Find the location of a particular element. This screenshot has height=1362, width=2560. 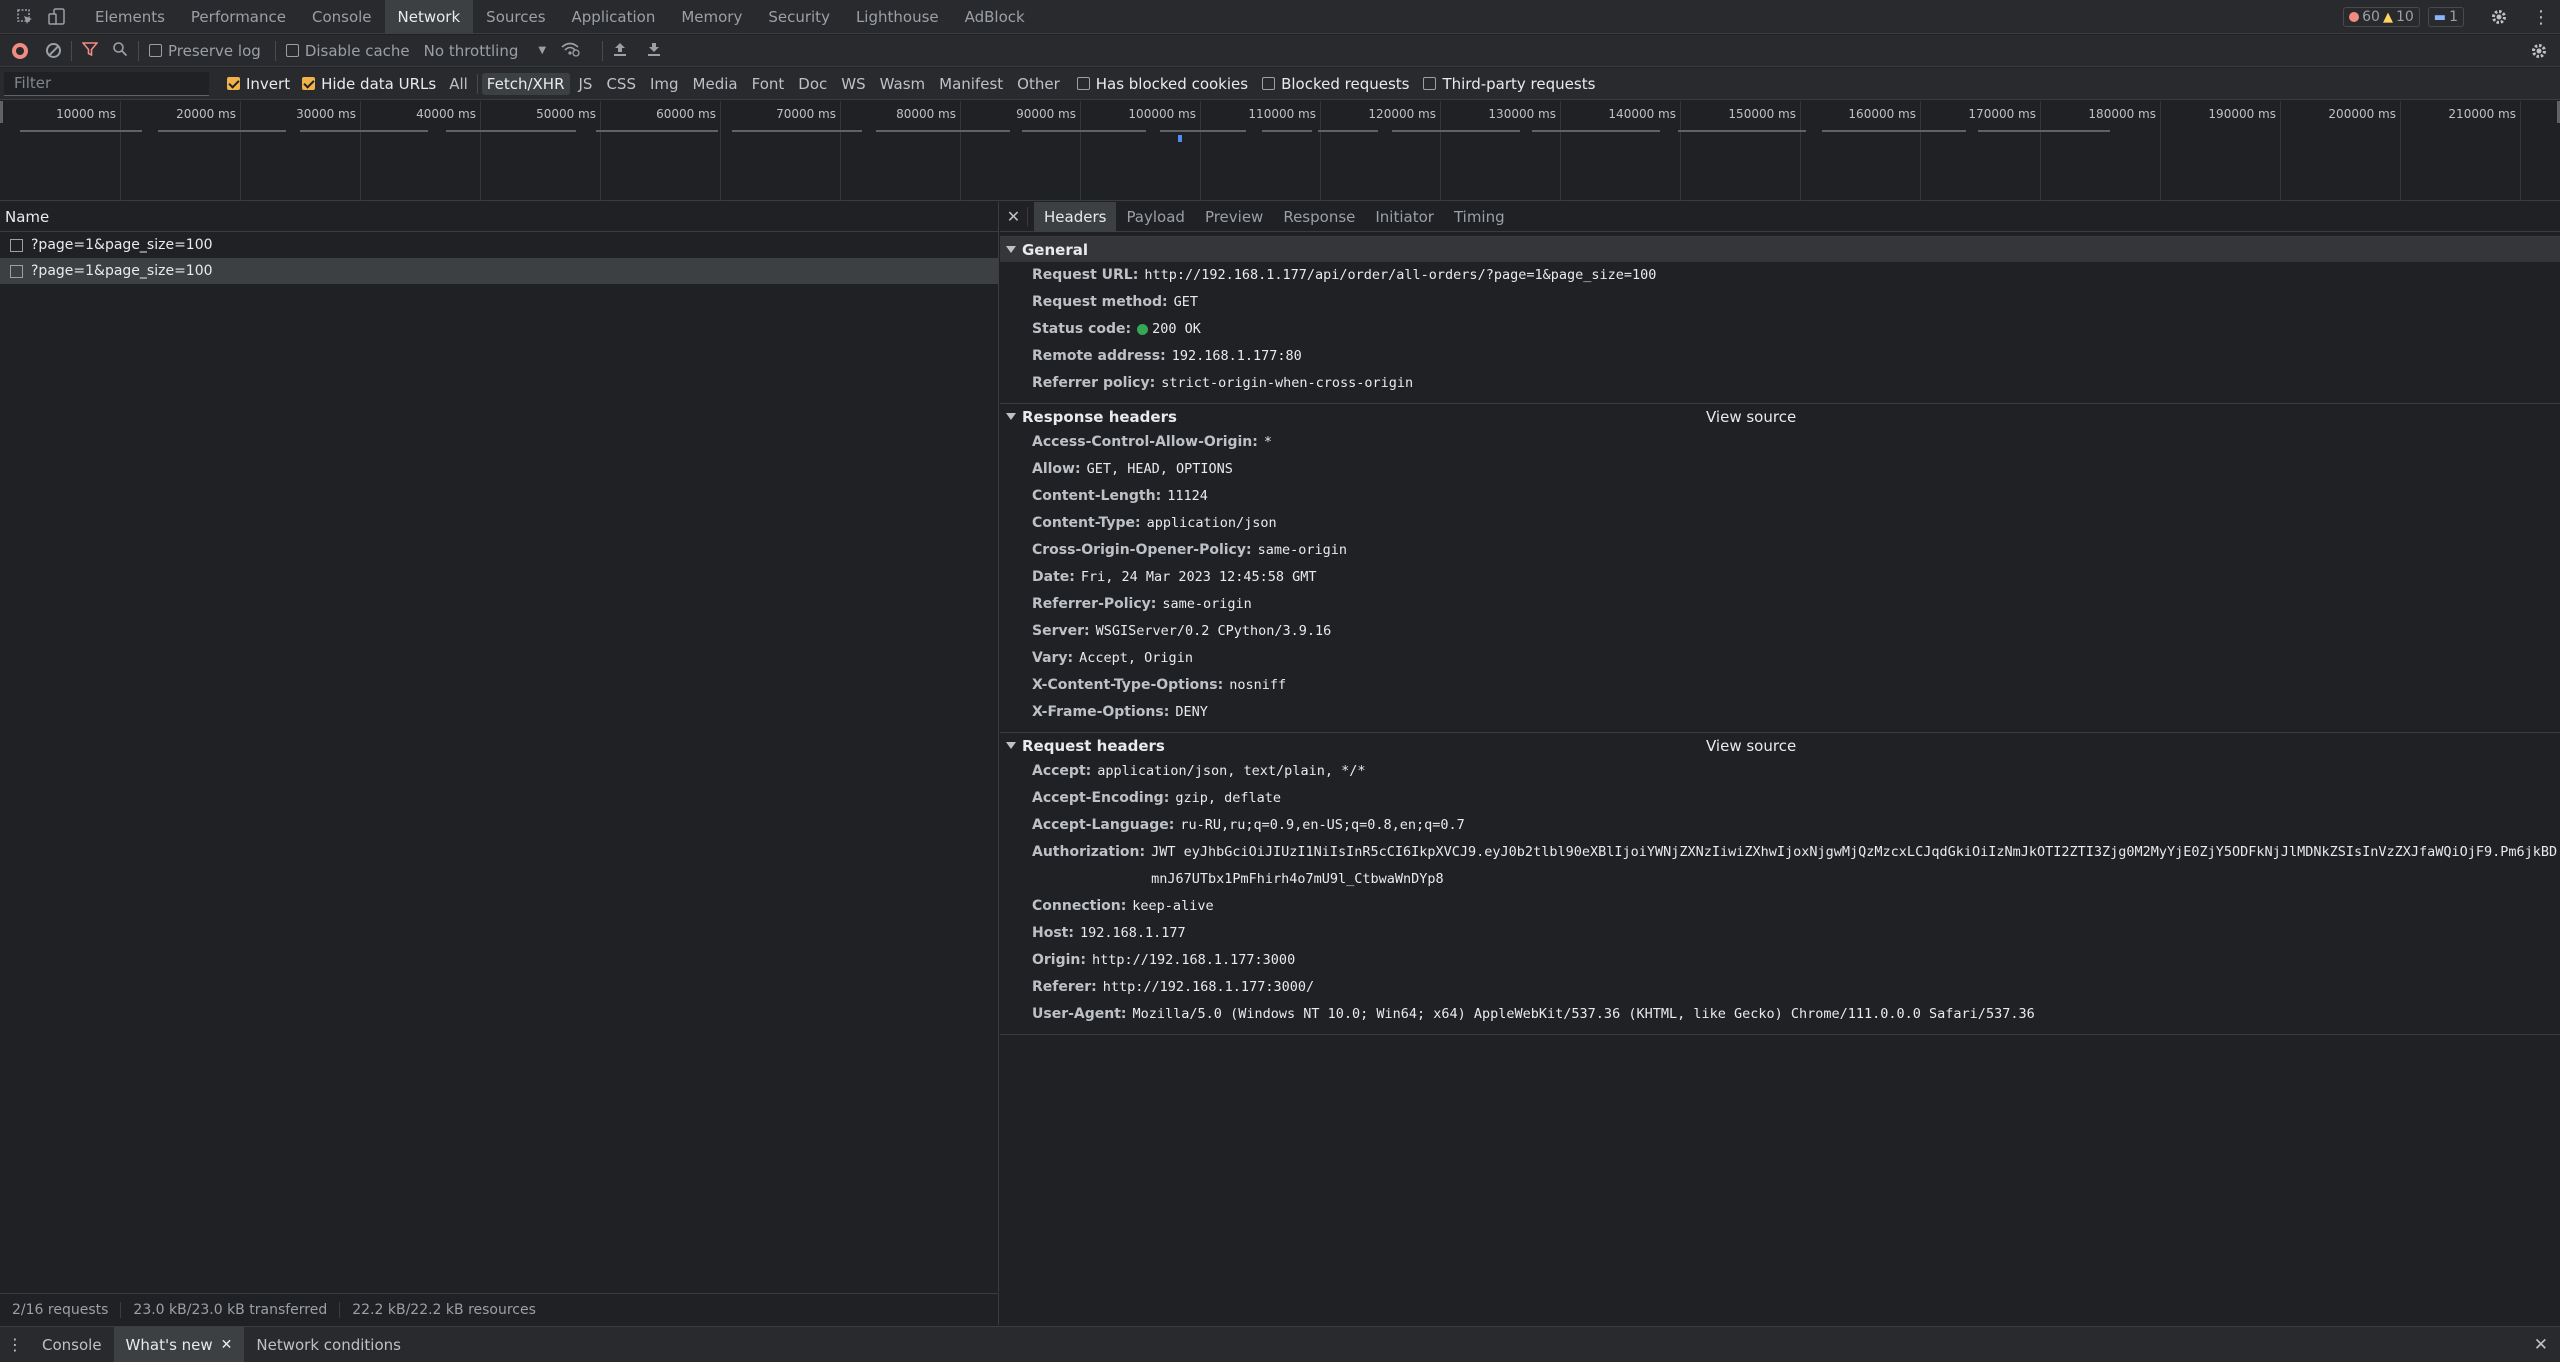

search-icon is located at coordinates (120, 51).